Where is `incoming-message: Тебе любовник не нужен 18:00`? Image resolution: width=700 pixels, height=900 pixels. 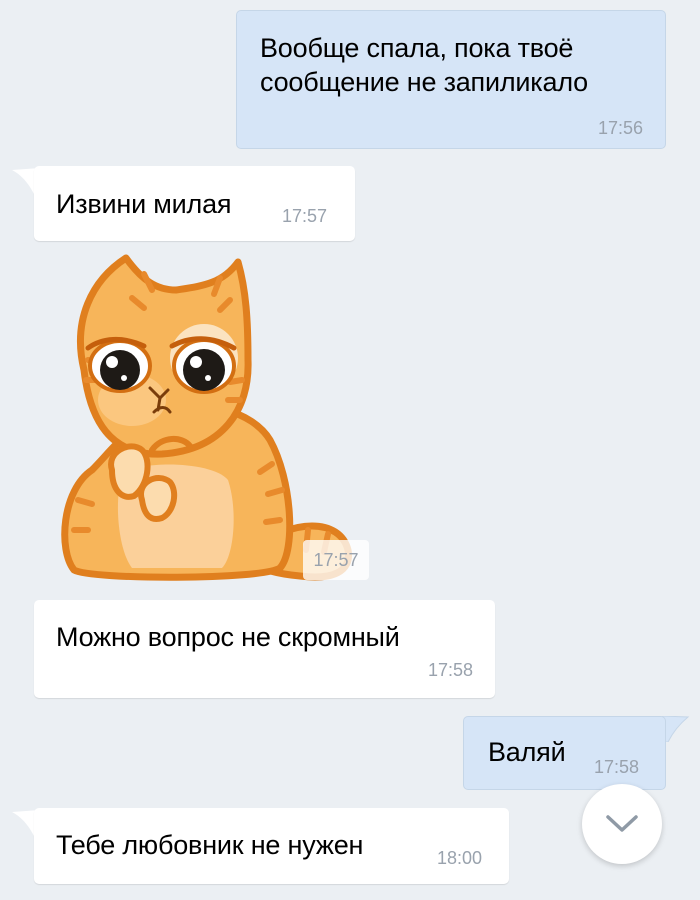
incoming-message: Тебе любовник не нужен 18:00 is located at coordinates (271, 846).